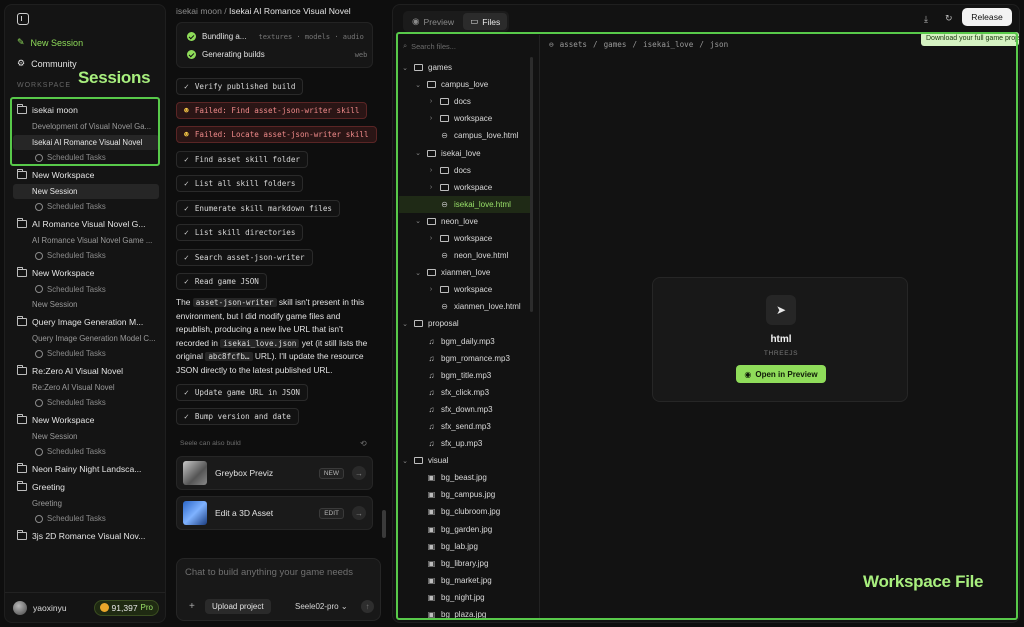 This screenshot has height=627, width=1024. I want to click on tool-step: ✓ List all skill folders, so click(240, 183).